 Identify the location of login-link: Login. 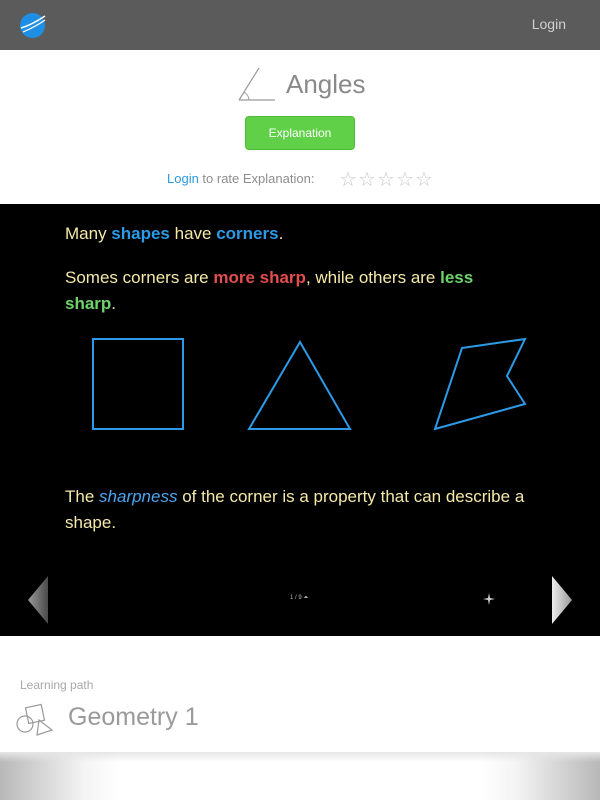
(549, 24).